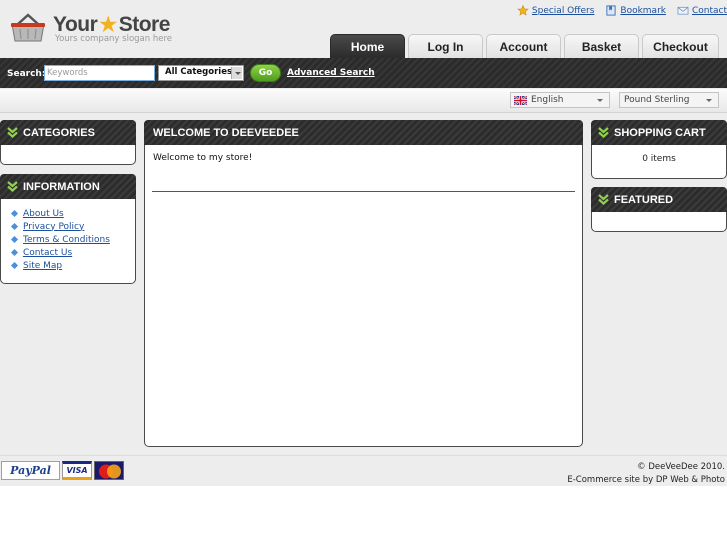 This screenshot has width=727, height=545. Describe the element at coordinates (28, 27) in the screenshot. I see `basket-icon` at that location.